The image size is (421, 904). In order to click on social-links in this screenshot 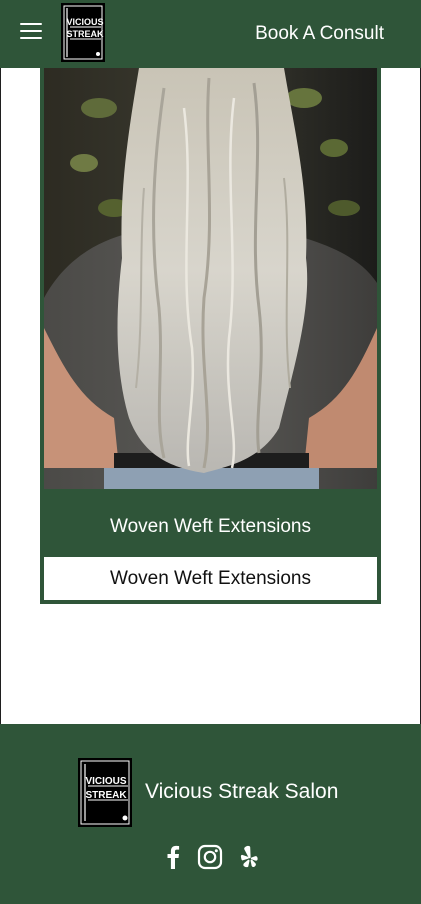, I will do `click(215, 859)`.